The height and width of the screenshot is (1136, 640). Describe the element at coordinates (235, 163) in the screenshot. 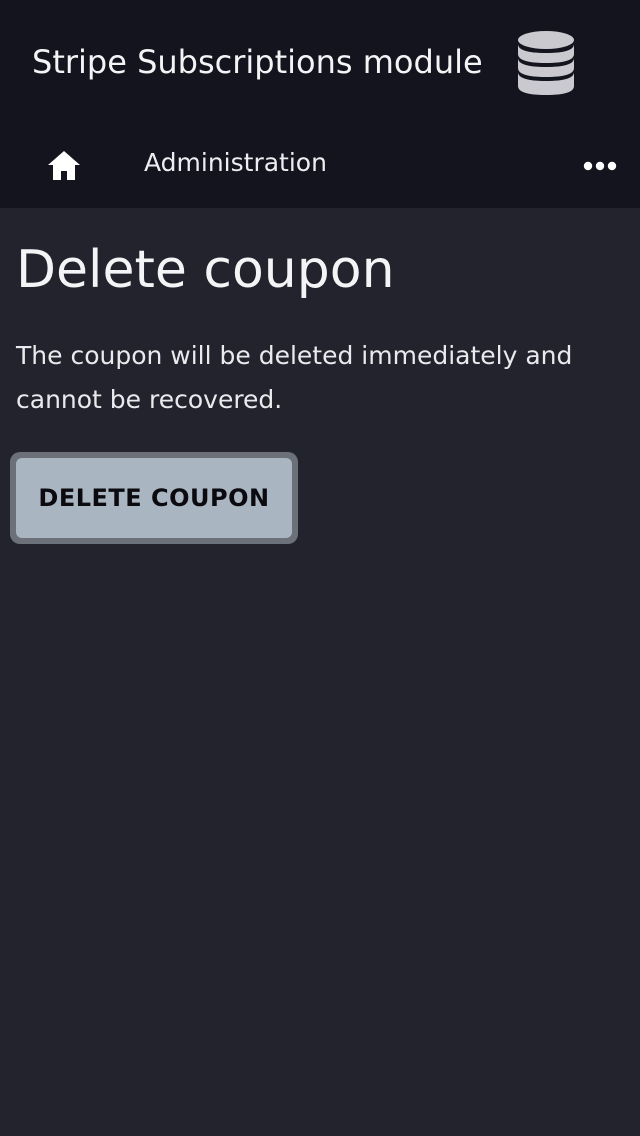

I see `nav-administration-link: Administration` at that location.